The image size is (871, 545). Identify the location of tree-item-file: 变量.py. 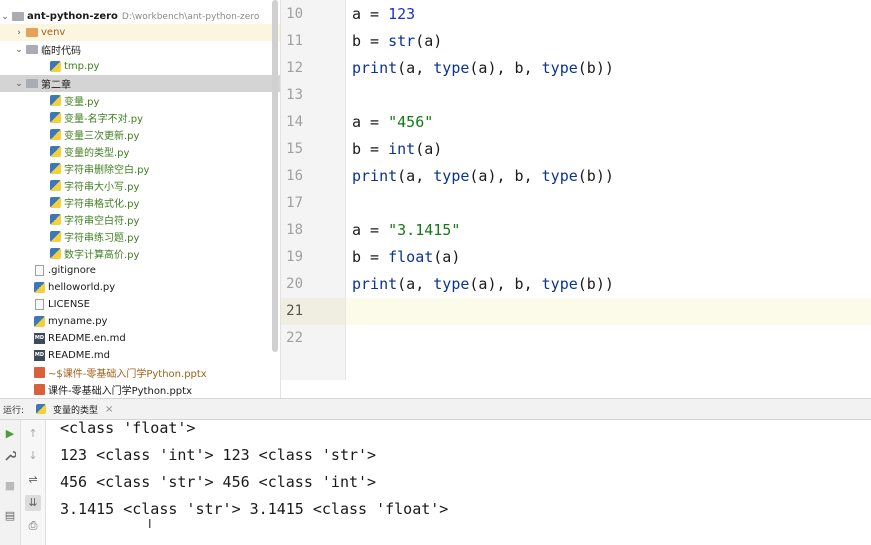
(140, 100).